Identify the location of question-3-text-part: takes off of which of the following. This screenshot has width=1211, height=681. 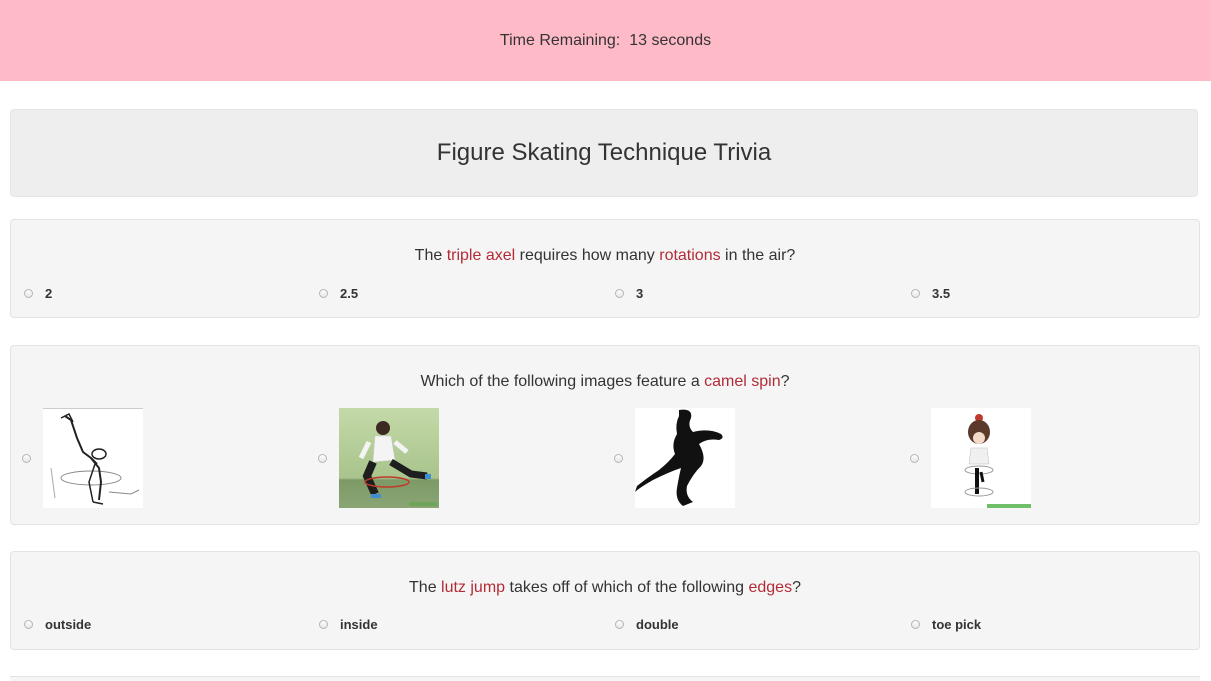
(627, 587).